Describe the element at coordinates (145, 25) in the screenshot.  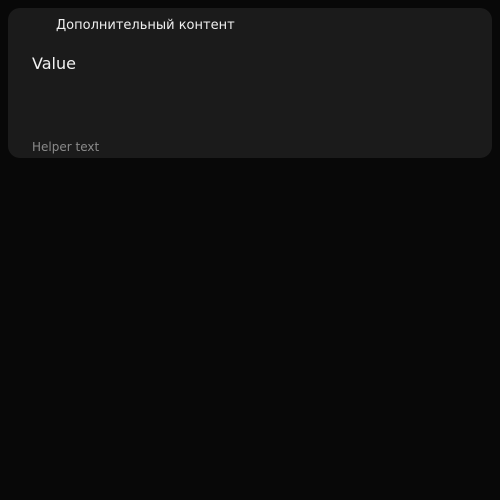
I see `field-label: Дополнительный контент` at that location.